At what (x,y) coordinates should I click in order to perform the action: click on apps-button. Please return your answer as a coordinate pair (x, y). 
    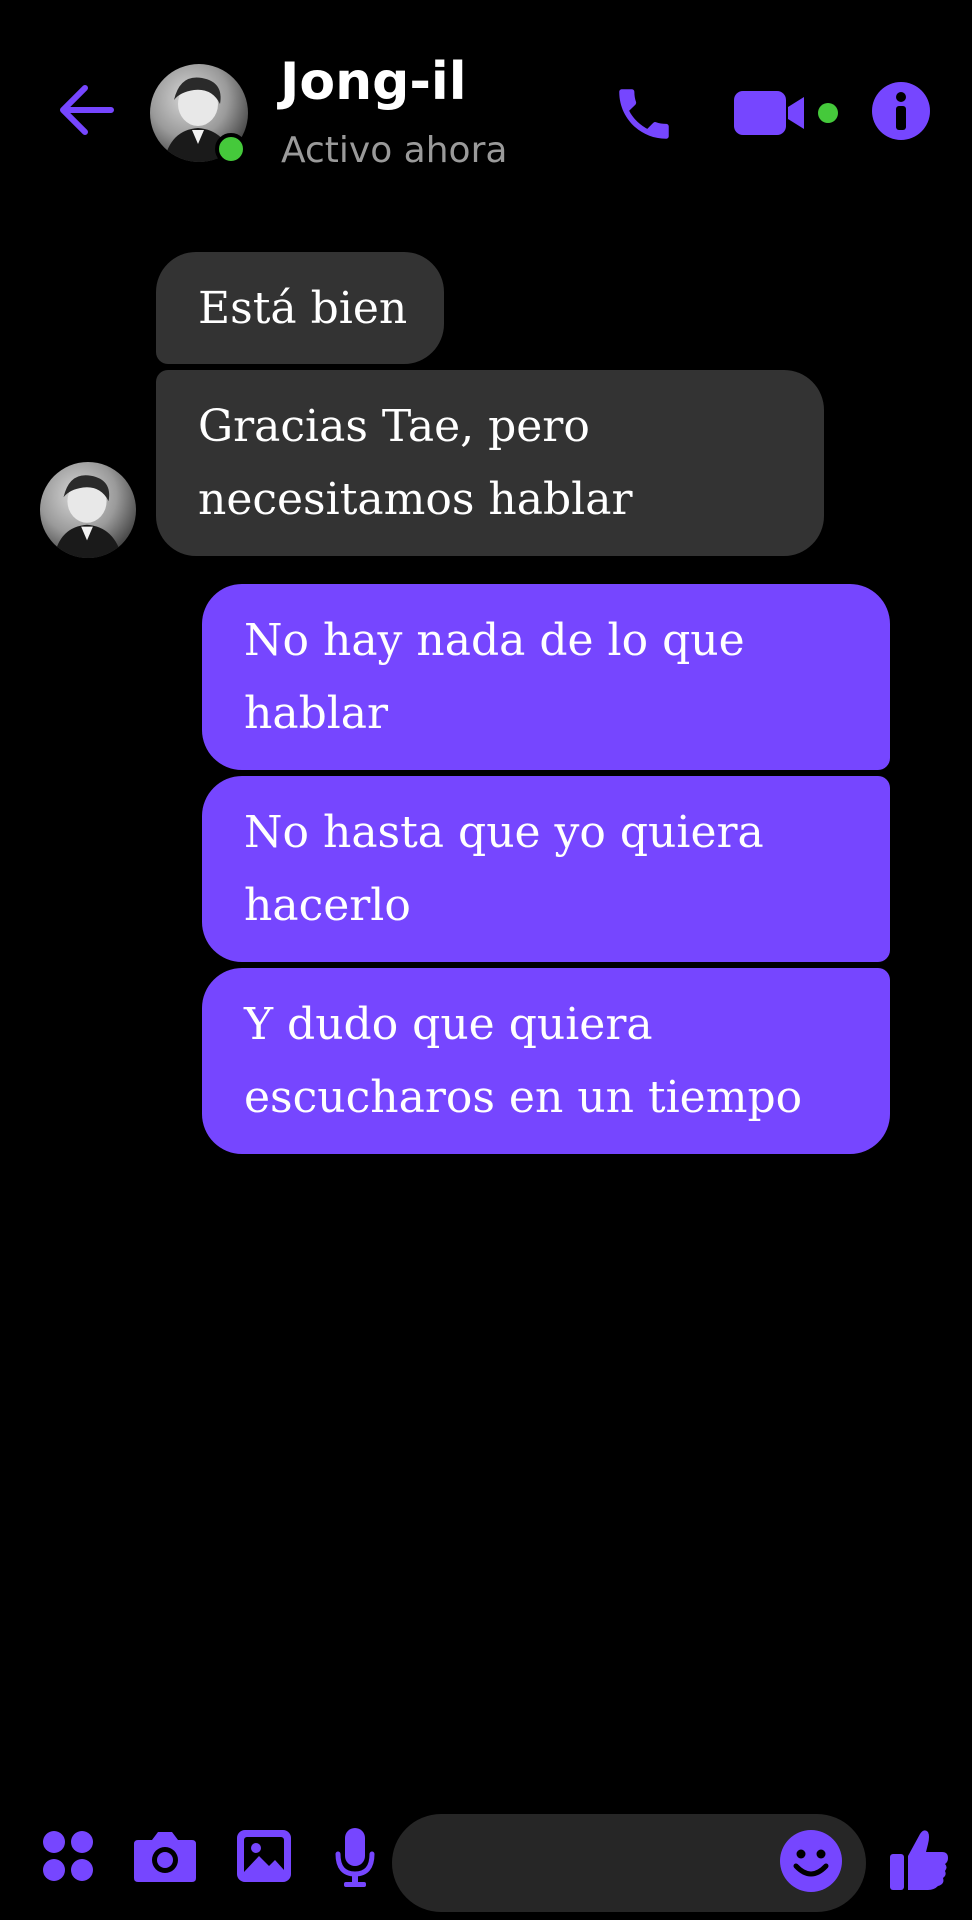
    Looking at the image, I should click on (68, 1858).